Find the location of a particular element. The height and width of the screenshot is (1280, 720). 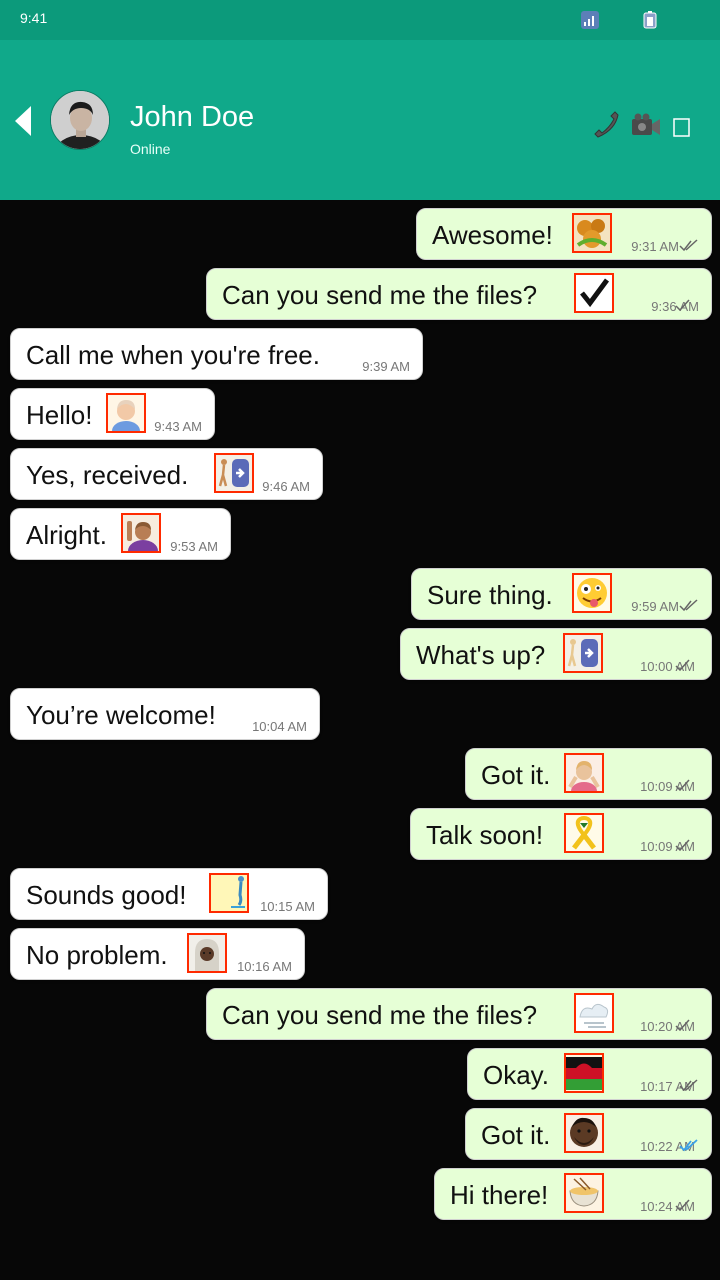

message-bubble: Can you send me the files? 10:20 AM is located at coordinates (459, 1014).